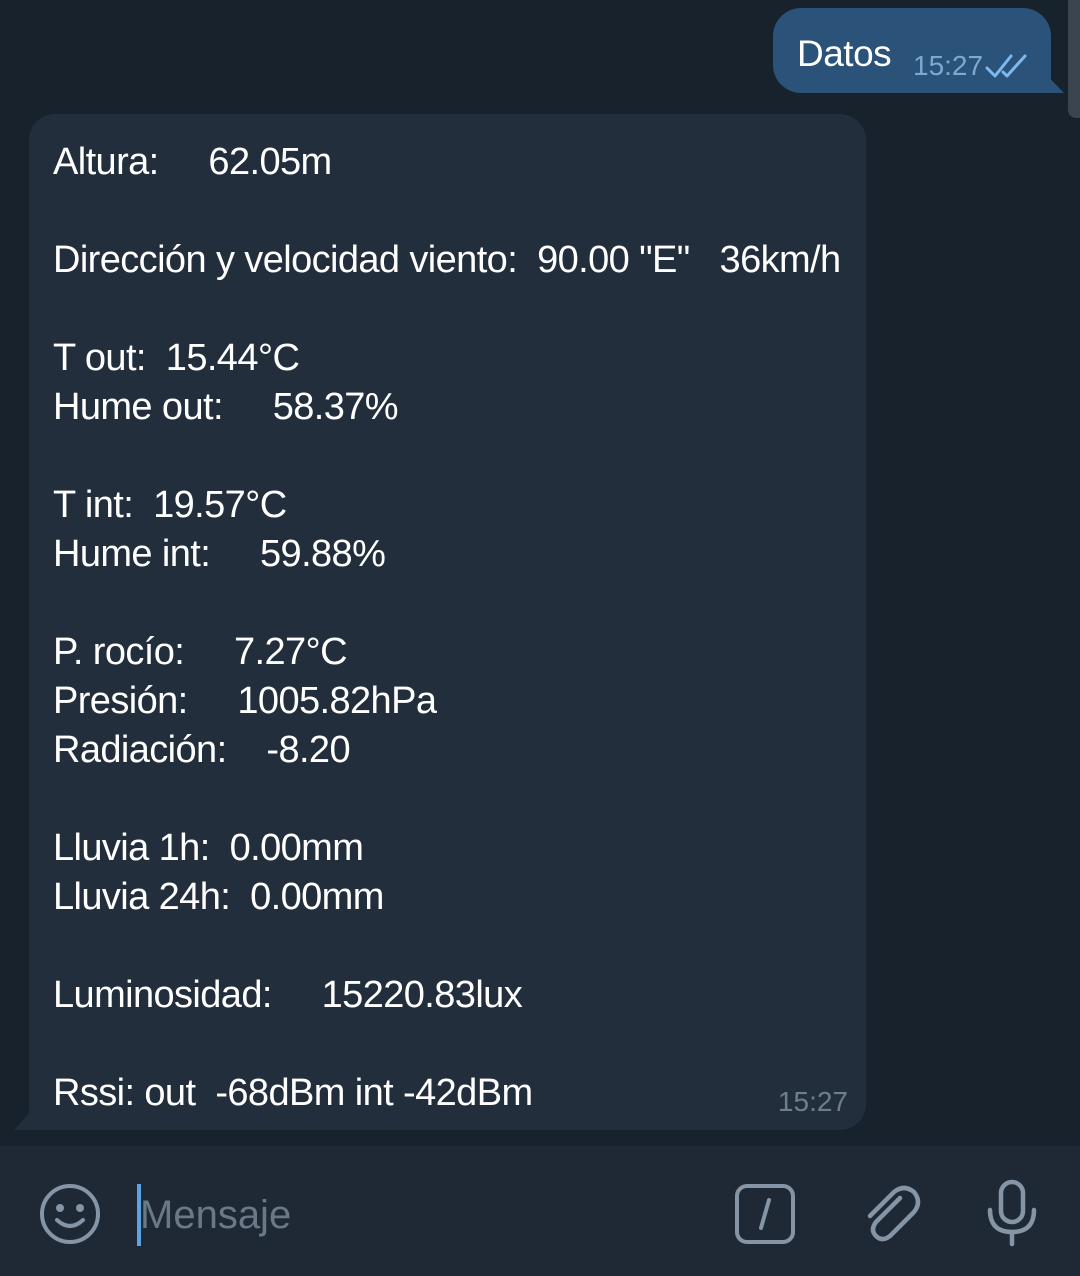 The image size is (1080, 1276). Describe the element at coordinates (170, 505) in the screenshot. I see `message-line: T int: 19.57°C` at that location.